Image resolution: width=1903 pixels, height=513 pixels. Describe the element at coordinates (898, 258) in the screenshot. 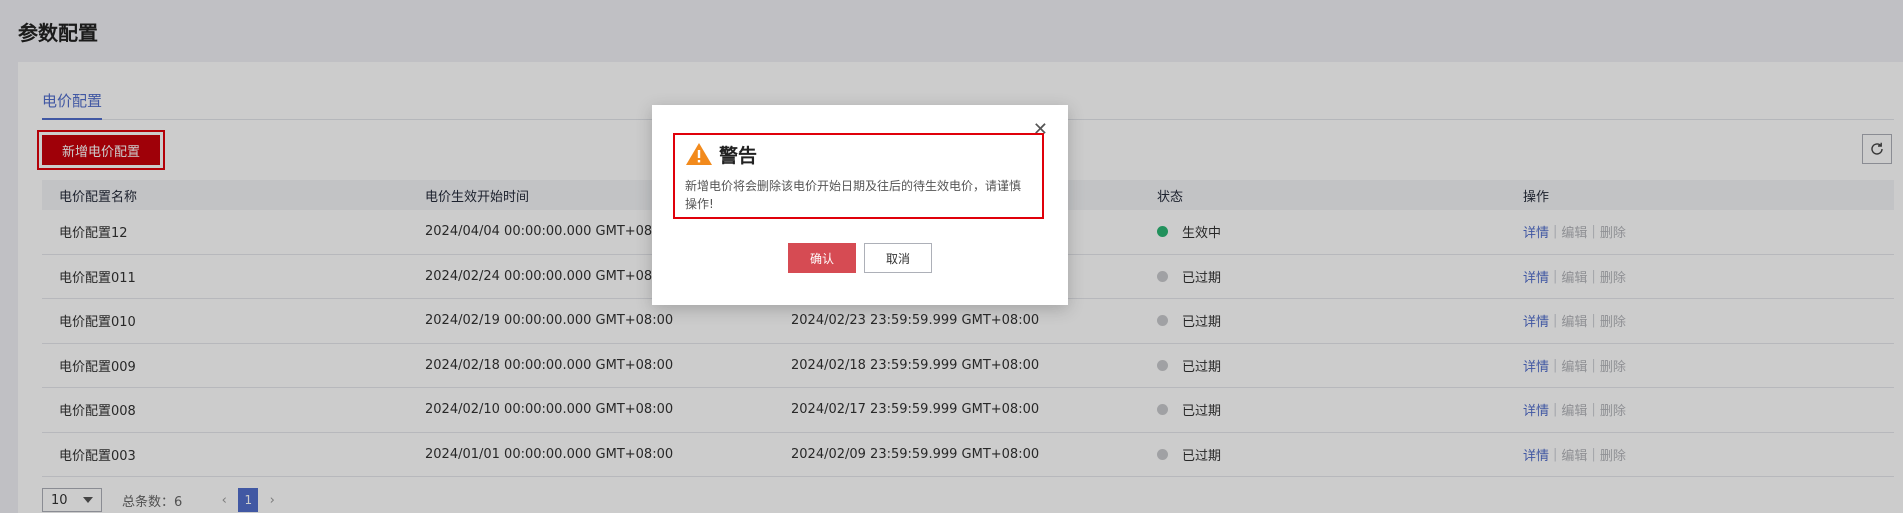

I see `cancel-button: 取消` at that location.